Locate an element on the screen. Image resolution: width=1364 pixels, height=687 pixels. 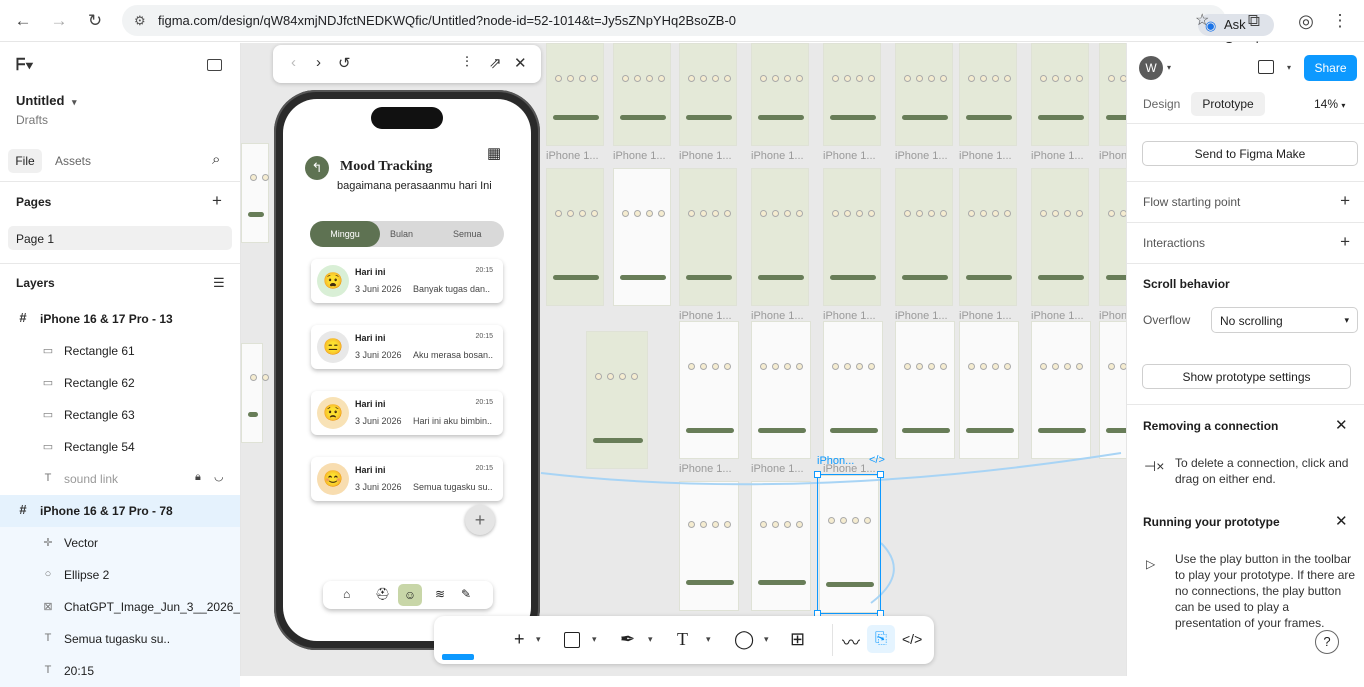
extensions-icon: ⧉ is located at coordinates (1254, 21).